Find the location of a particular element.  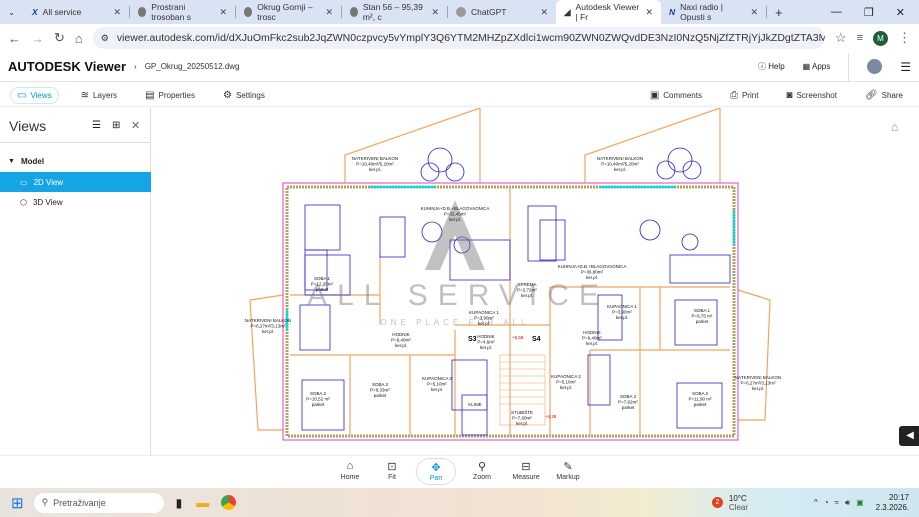

tab-list-button: ⌄ is located at coordinates (12, 12).